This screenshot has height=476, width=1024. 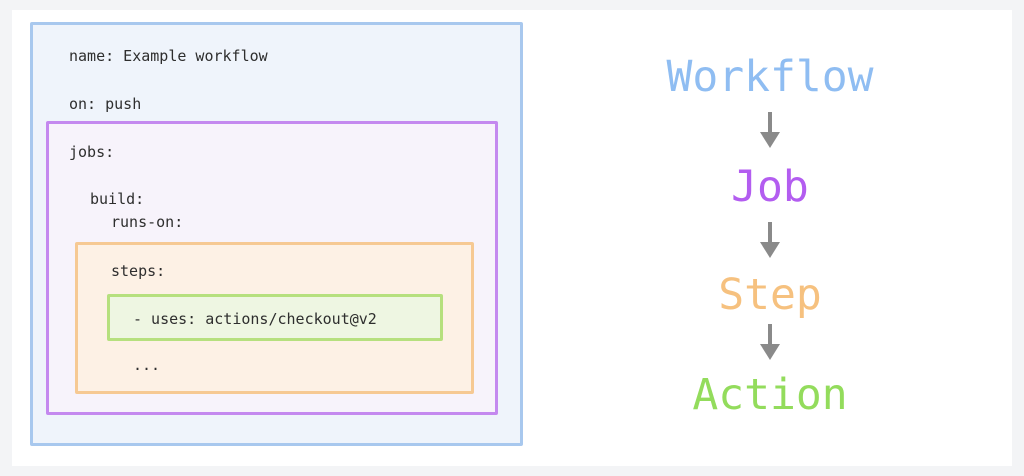 What do you see at coordinates (770, 295) in the screenshot?
I see `step-label: Step` at bounding box center [770, 295].